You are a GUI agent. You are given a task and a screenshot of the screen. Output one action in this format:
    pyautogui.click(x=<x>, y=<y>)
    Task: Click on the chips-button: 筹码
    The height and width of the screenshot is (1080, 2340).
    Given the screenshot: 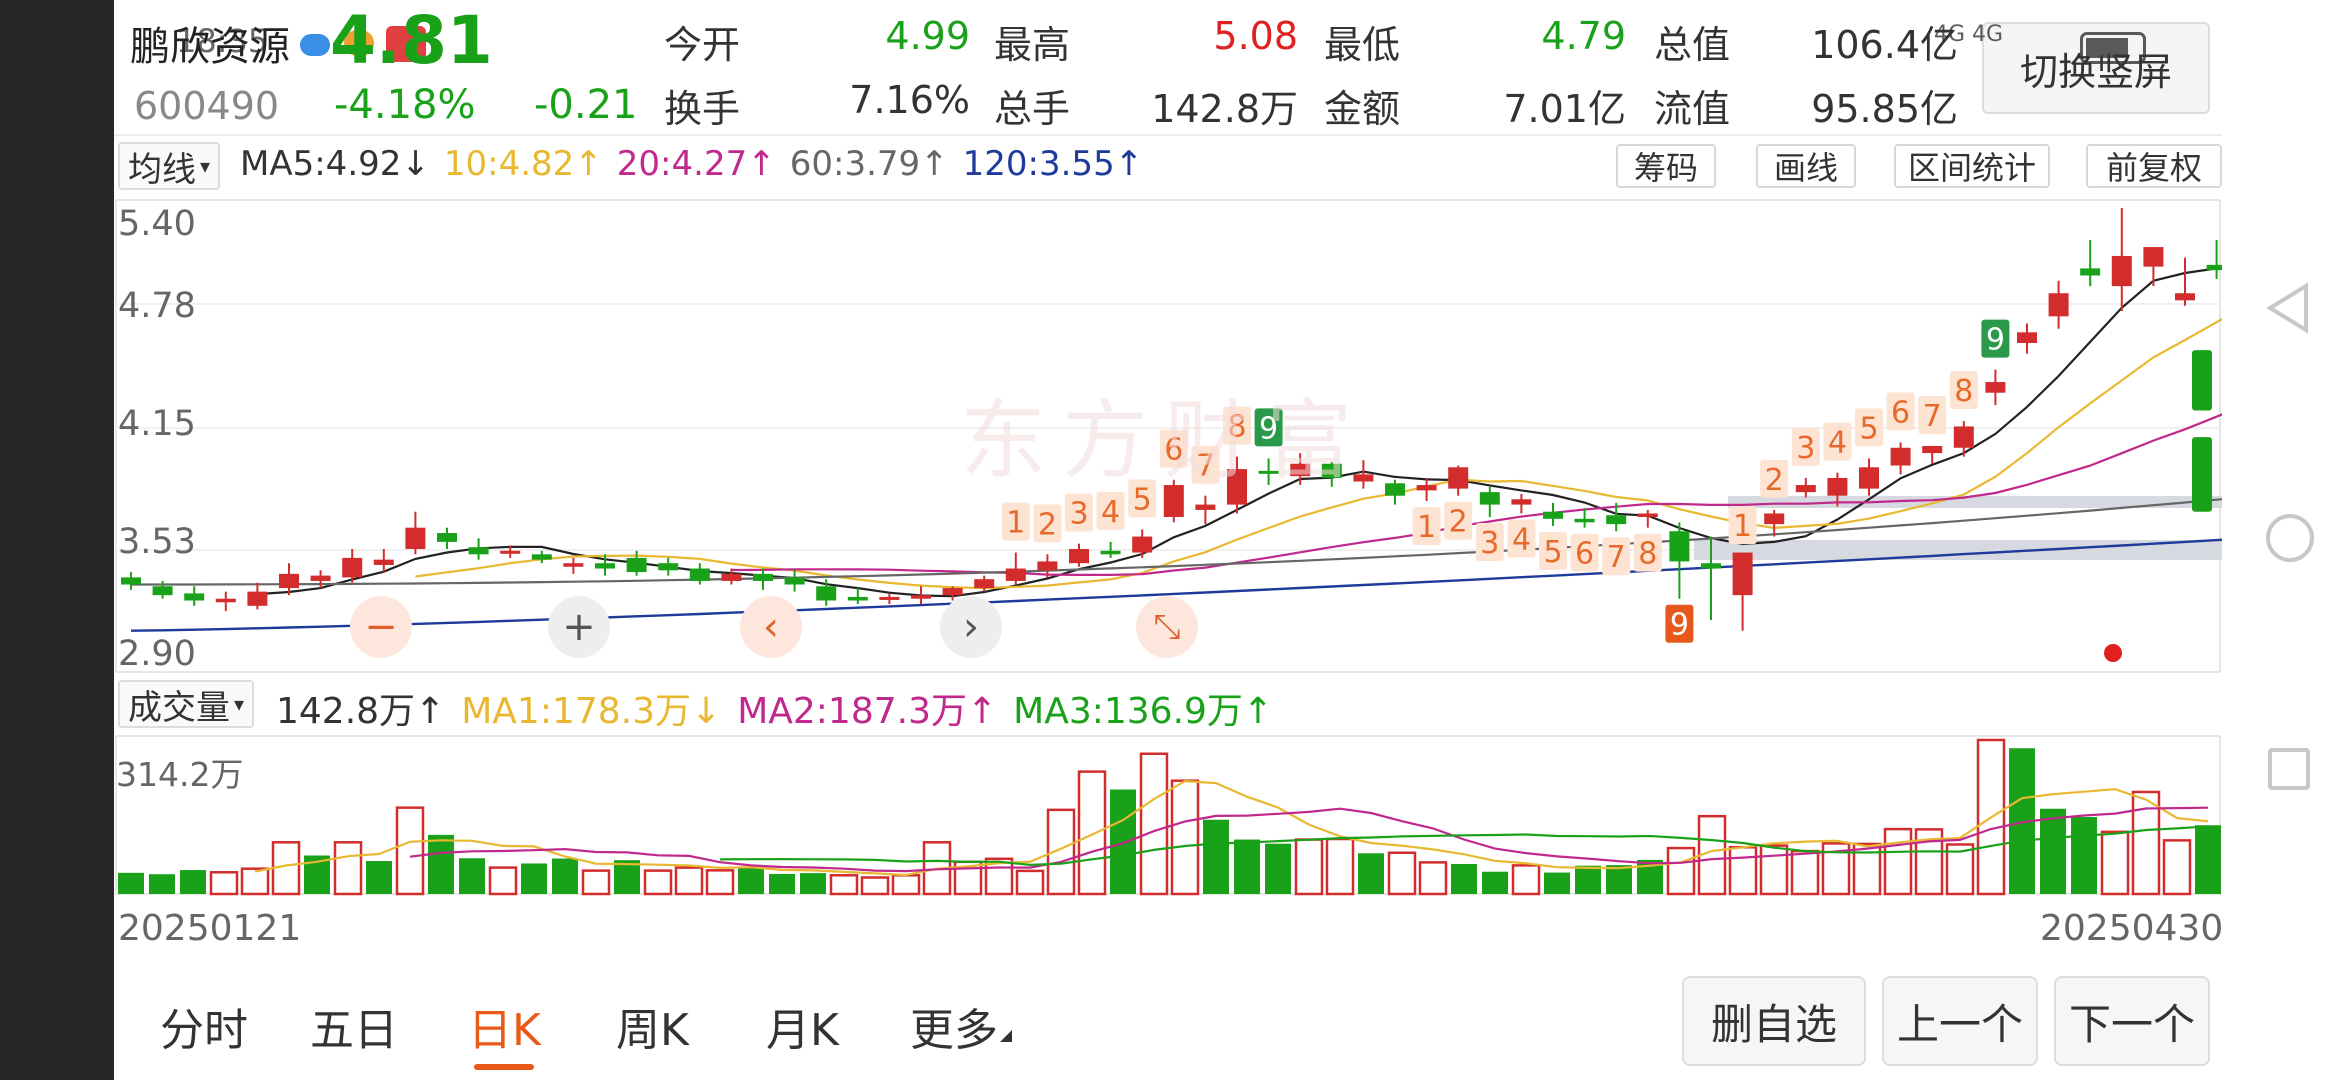 What is the action you would take?
    pyautogui.click(x=1666, y=166)
    